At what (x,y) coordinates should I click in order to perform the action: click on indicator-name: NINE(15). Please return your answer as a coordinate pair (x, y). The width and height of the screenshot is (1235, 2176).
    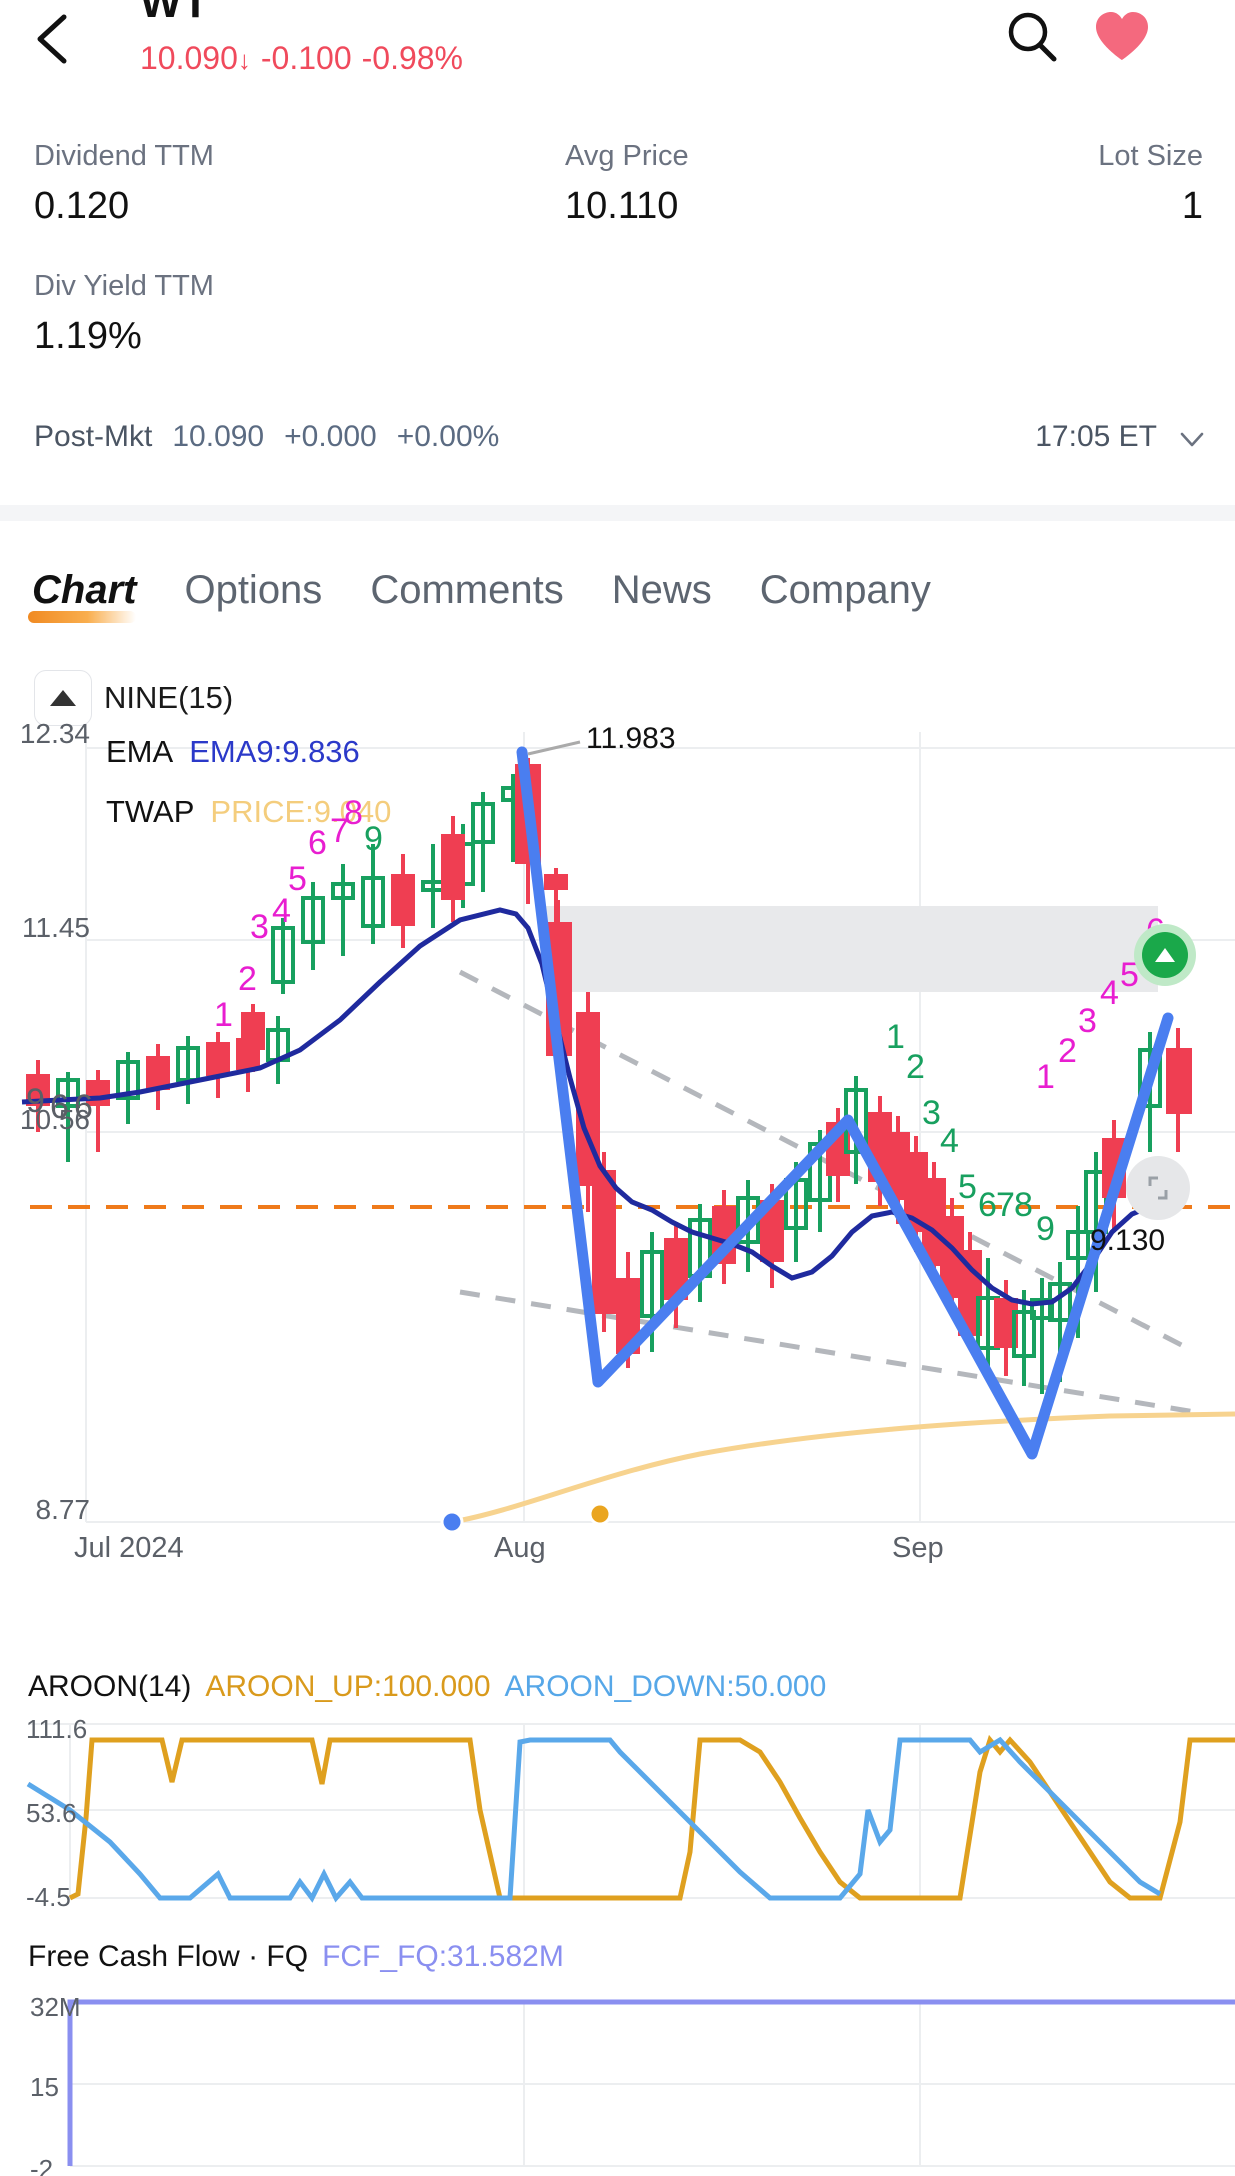
    Looking at the image, I should click on (169, 697).